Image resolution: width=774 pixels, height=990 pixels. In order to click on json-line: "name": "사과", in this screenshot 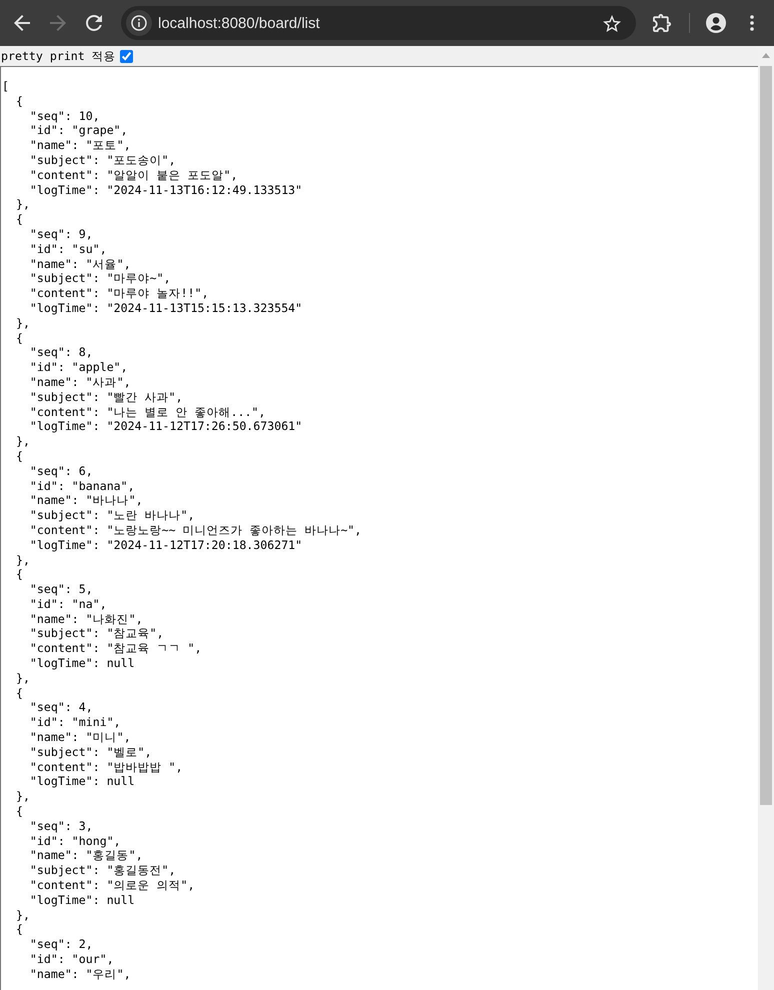, I will do `click(80, 382)`.